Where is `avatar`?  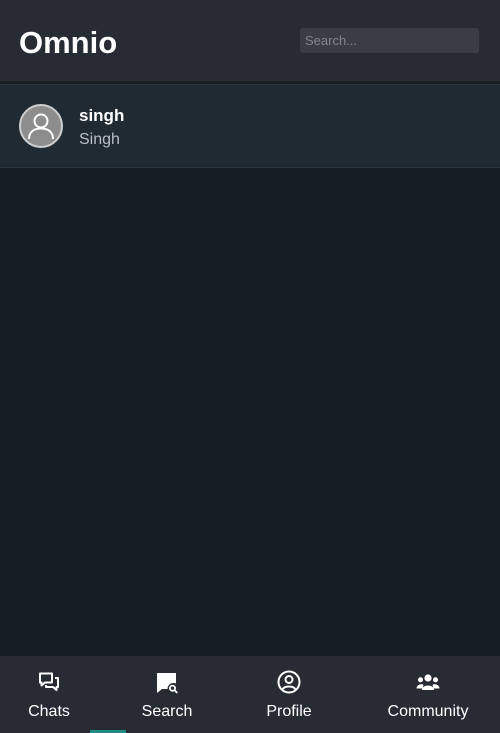
avatar is located at coordinates (41, 126).